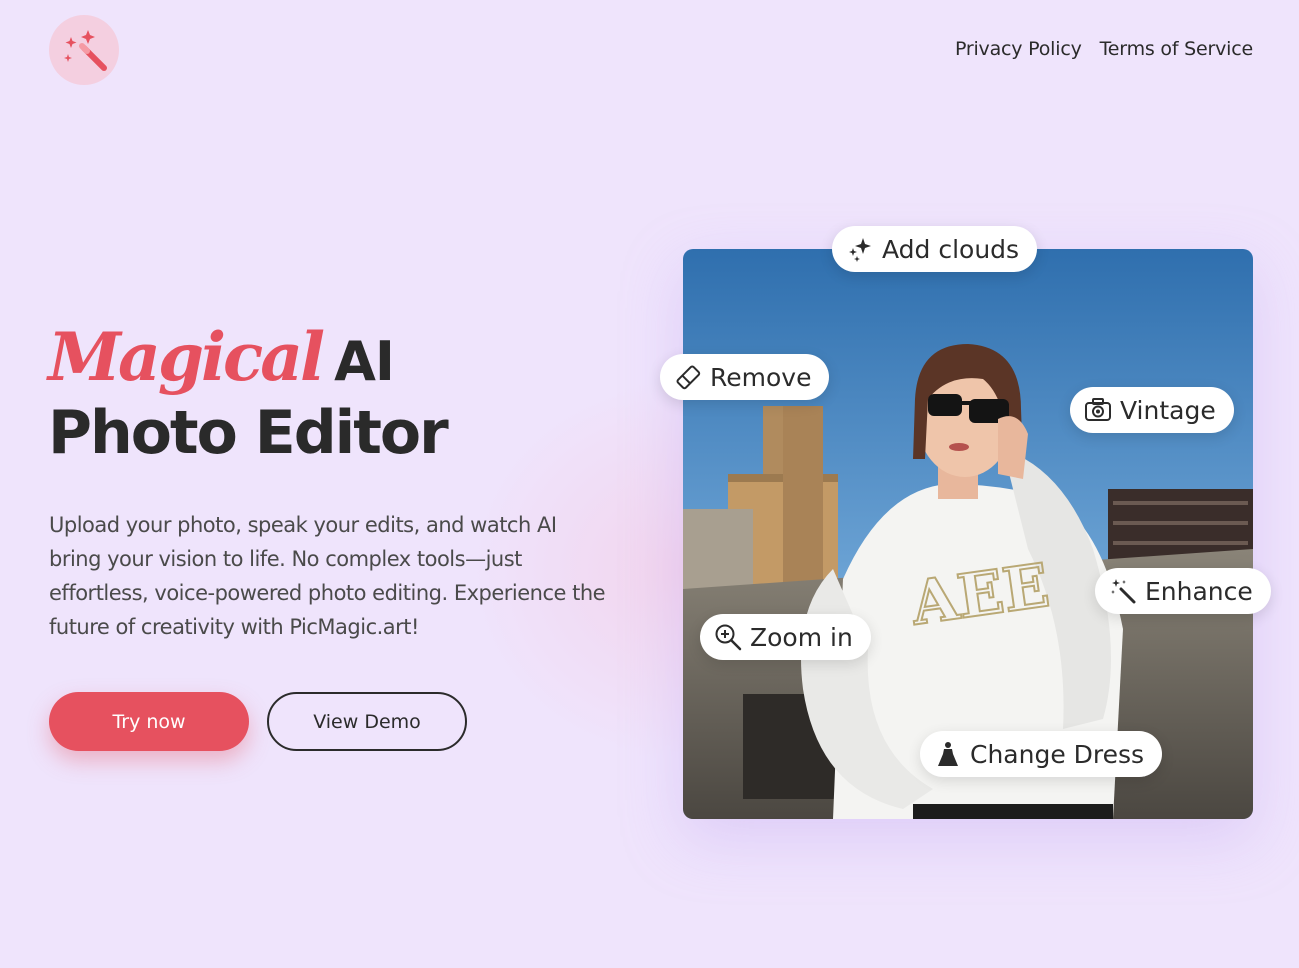  I want to click on title-bold-word: AI, so click(364, 361).